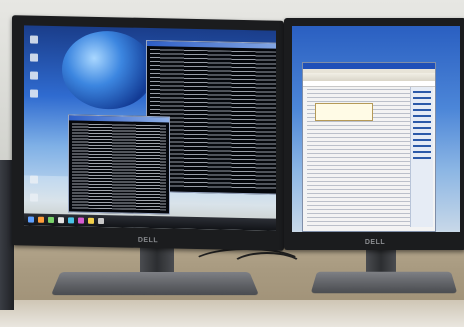 This screenshot has height=327, width=464. What do you see at coordinates (31, 219) in the screenshot?
I see `start-icon` at bounding box center [31, 219].